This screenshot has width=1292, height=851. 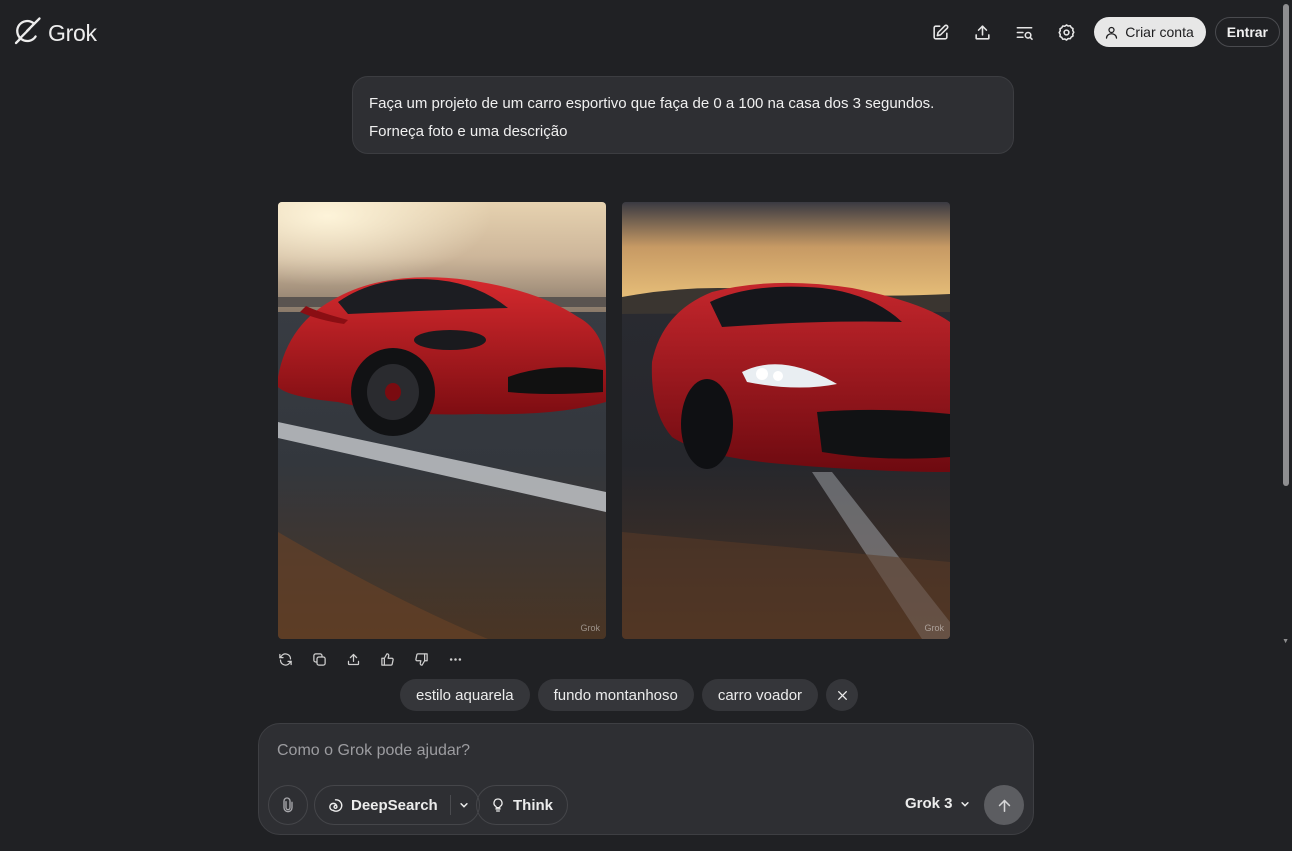 What do you see at coordinates (293, 659) in the screenshot?
I see `regenerate-button` at bounding box center [293, 659].